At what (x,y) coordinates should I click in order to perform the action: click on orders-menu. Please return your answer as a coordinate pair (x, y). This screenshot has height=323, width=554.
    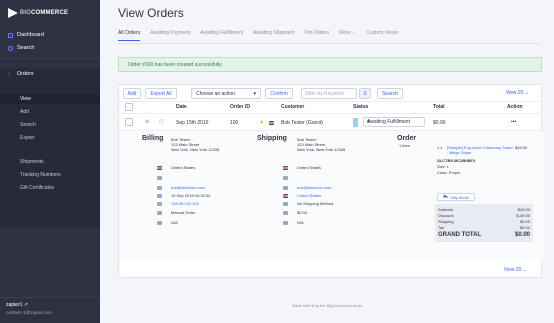
    Looking at the image, I should click on (50, 148).